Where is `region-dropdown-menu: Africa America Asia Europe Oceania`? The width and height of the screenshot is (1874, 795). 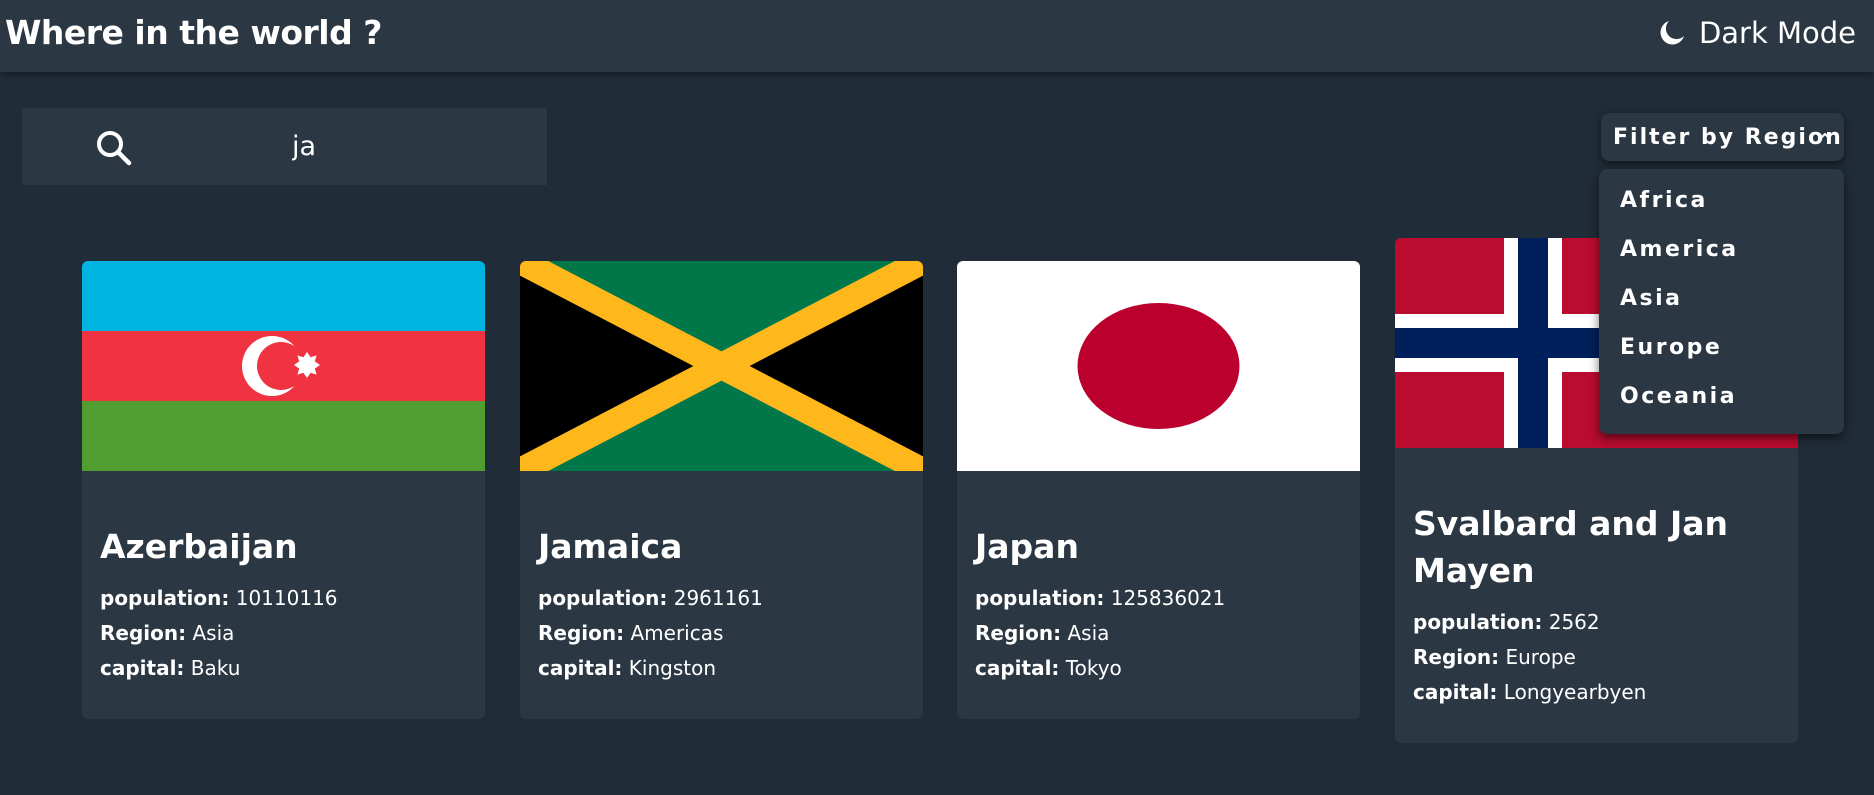
region-dropdown-menu: Africa America Asia Europe Oceania is located at coordinates (1721, 301).